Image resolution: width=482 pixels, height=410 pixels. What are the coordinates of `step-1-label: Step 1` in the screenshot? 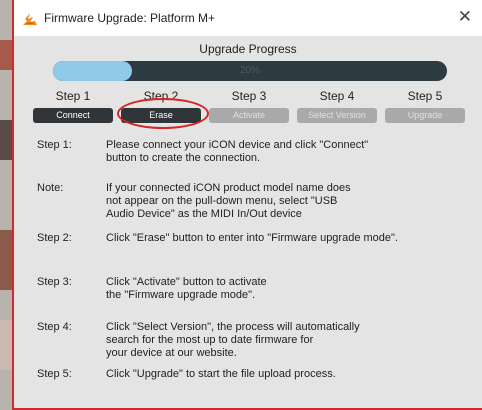 It's located at (73, 96).